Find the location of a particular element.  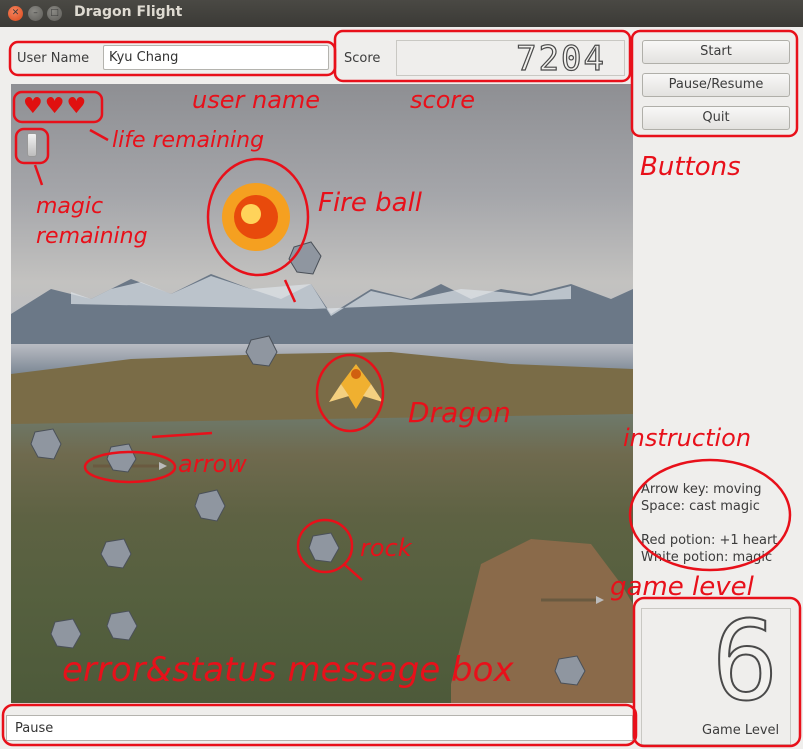

window-titlebar: ✕ – □ Dragon Flight is located at coordinates (401, 13).